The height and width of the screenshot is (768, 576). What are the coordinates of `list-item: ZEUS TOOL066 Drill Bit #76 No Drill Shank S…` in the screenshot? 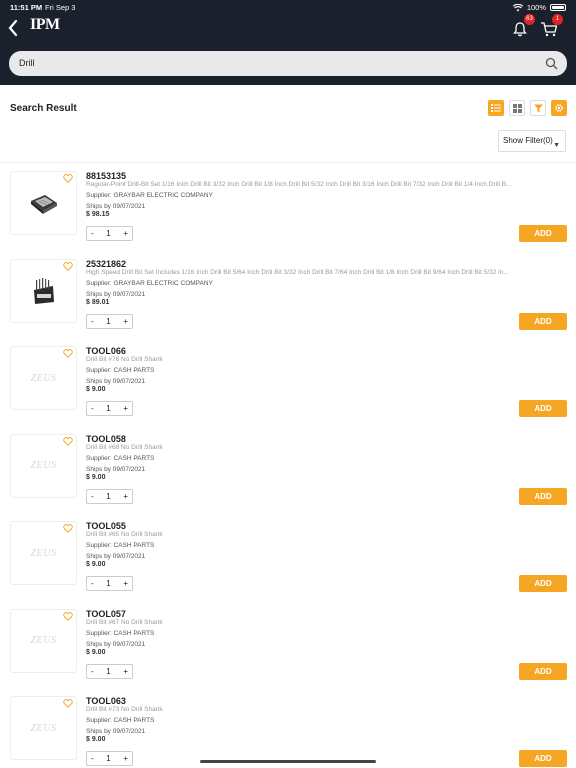 It's located at (288, 382).